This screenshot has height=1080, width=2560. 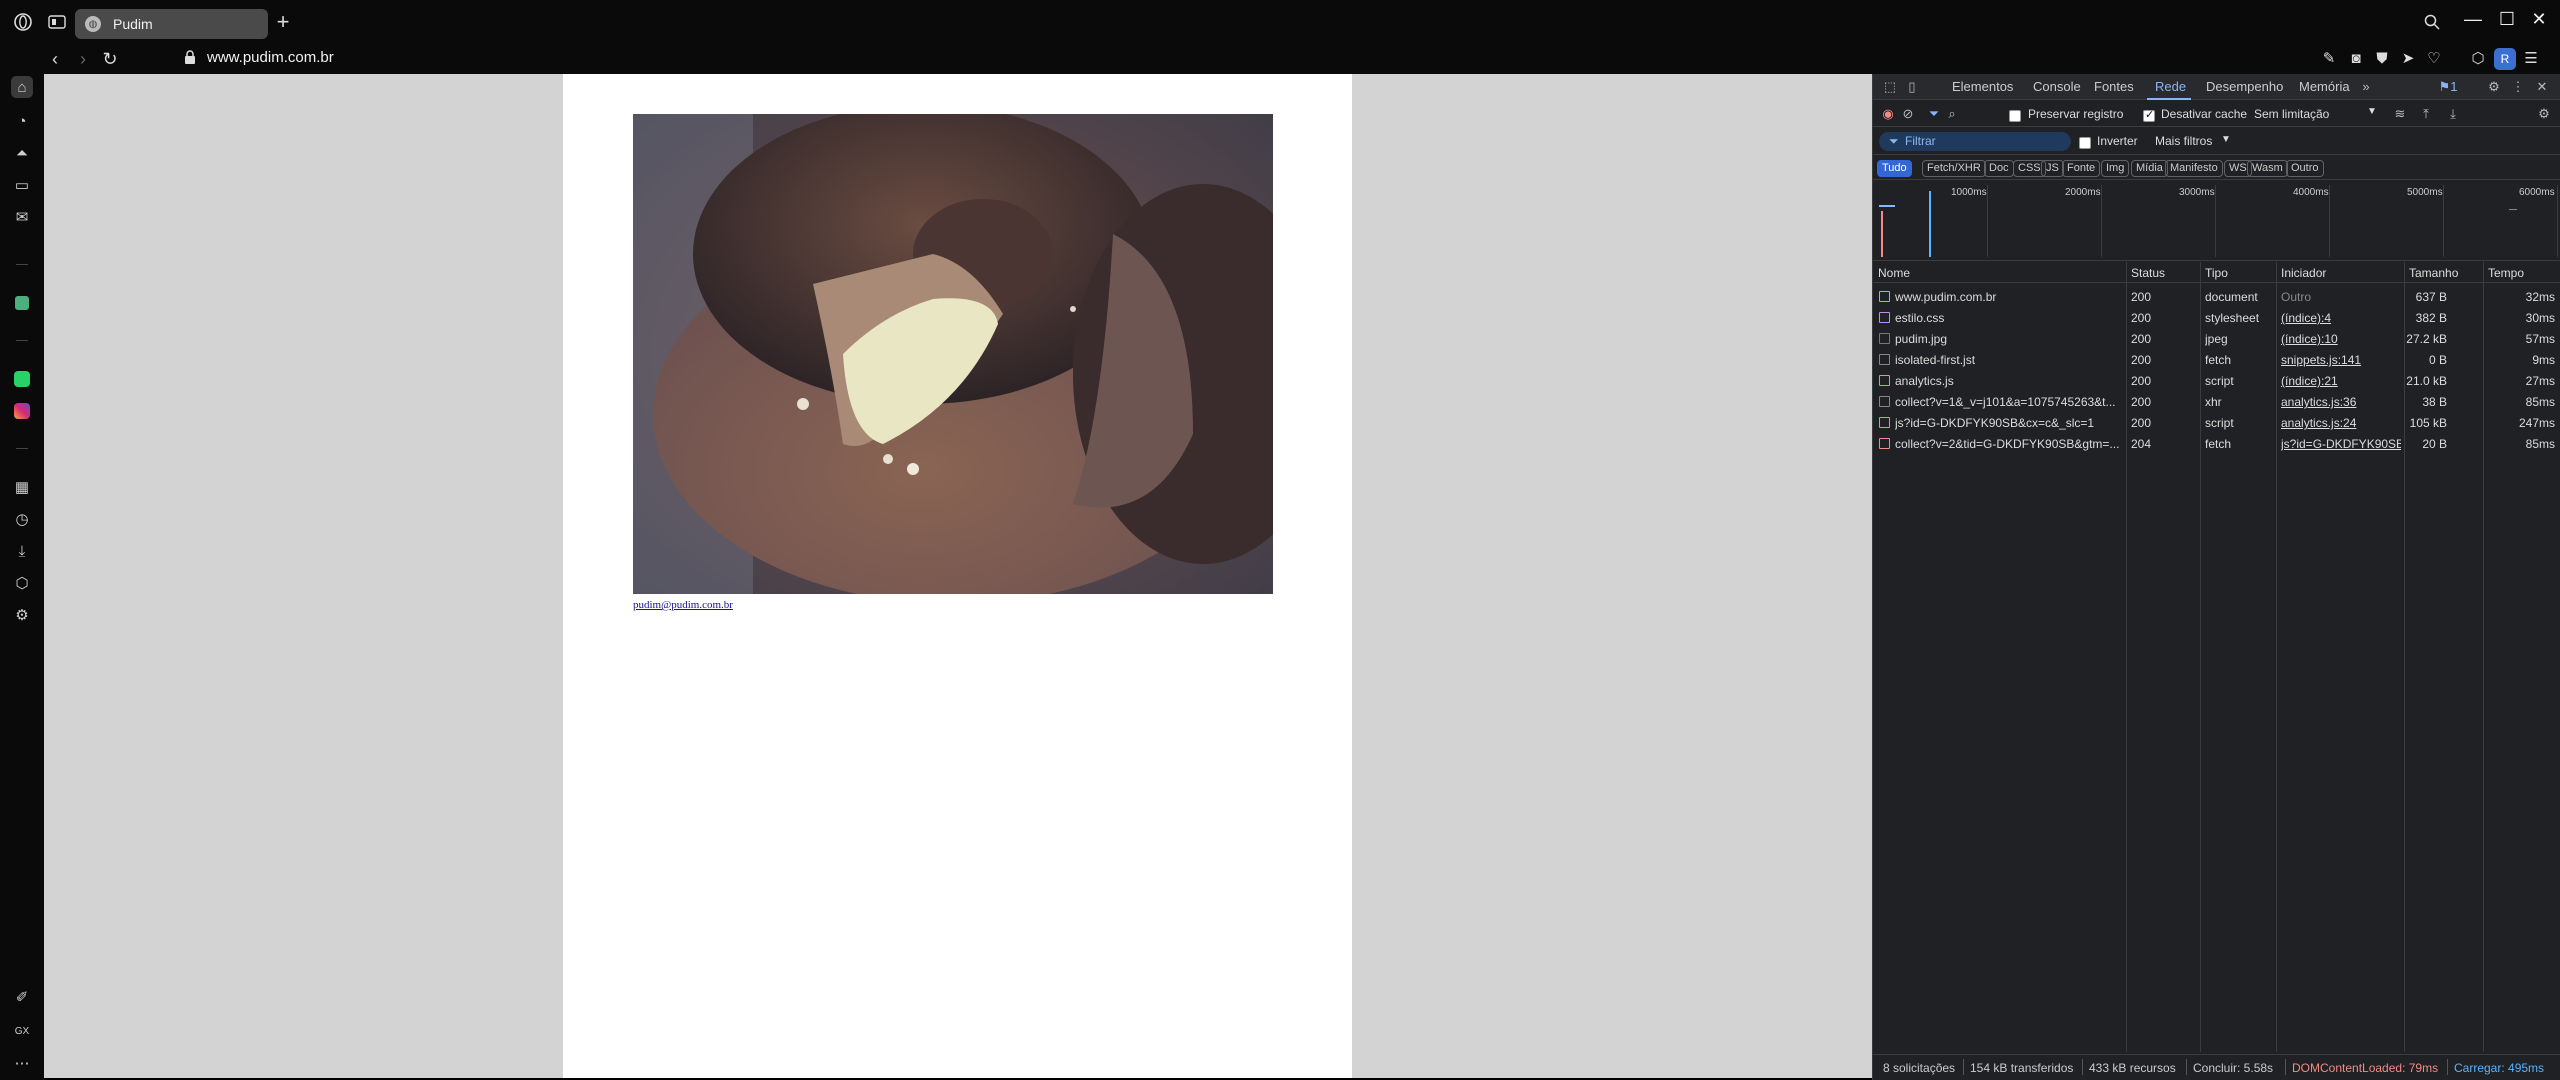 I want to click on history-icon: ◷, so click(x=22, y=519).